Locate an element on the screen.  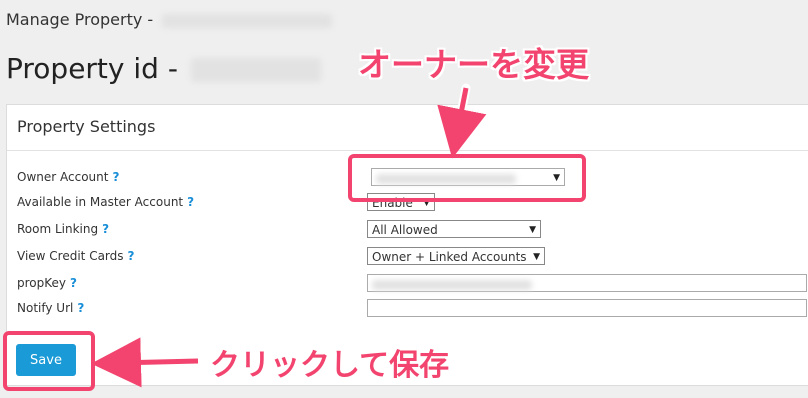
view-credit-cards-label: View Credit Cards? is located at coordinates (76, 256).